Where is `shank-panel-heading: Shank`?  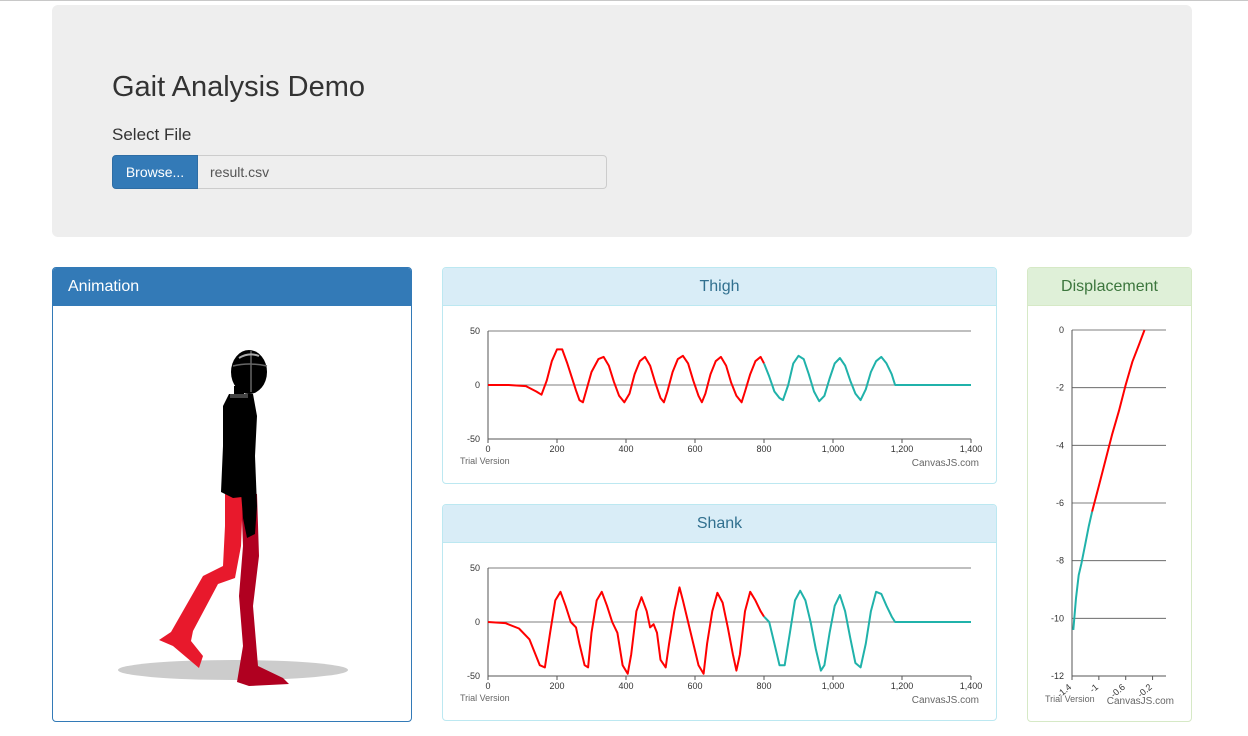 shank-panel-heading: Shank is located at coordinates (719, 524).